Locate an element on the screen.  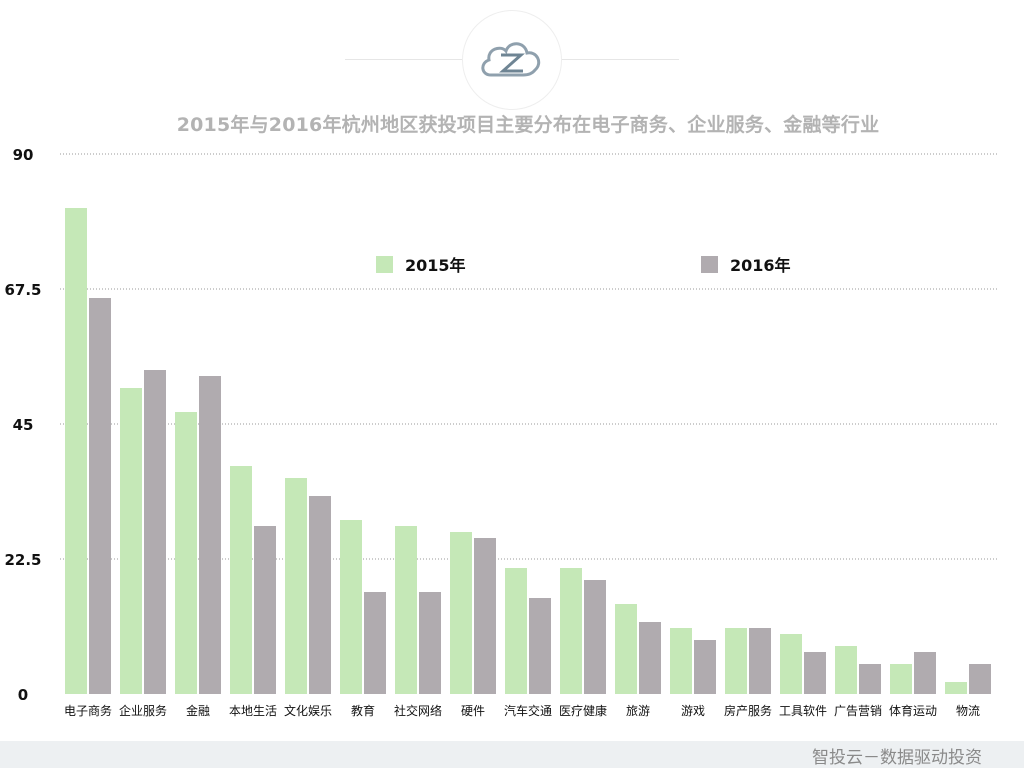
y-tick-label: 67.5 is located at coordinates (22, 290).